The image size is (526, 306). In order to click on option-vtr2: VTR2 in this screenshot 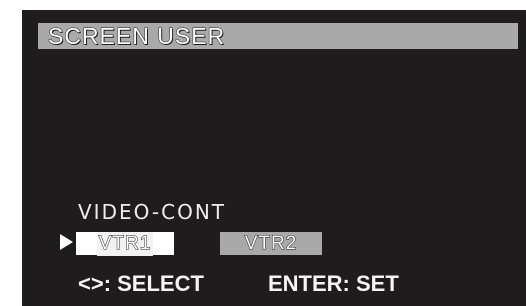, I will do `click(271, 243)`.